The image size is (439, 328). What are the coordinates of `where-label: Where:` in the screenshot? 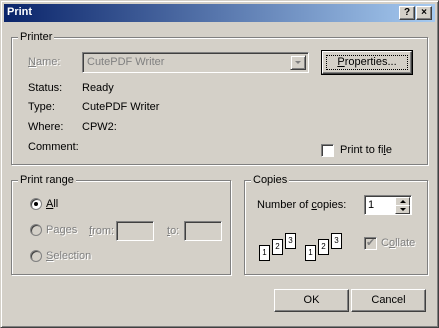 It's located at (46, 127).